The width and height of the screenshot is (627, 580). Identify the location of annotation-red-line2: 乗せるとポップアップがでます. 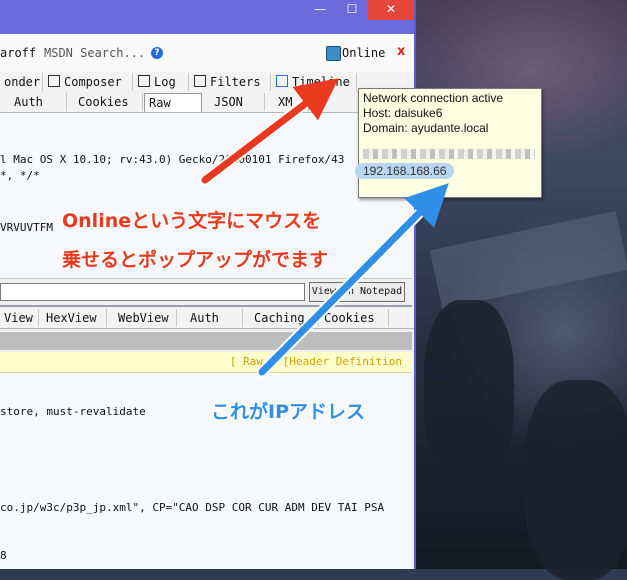
(194, 260).